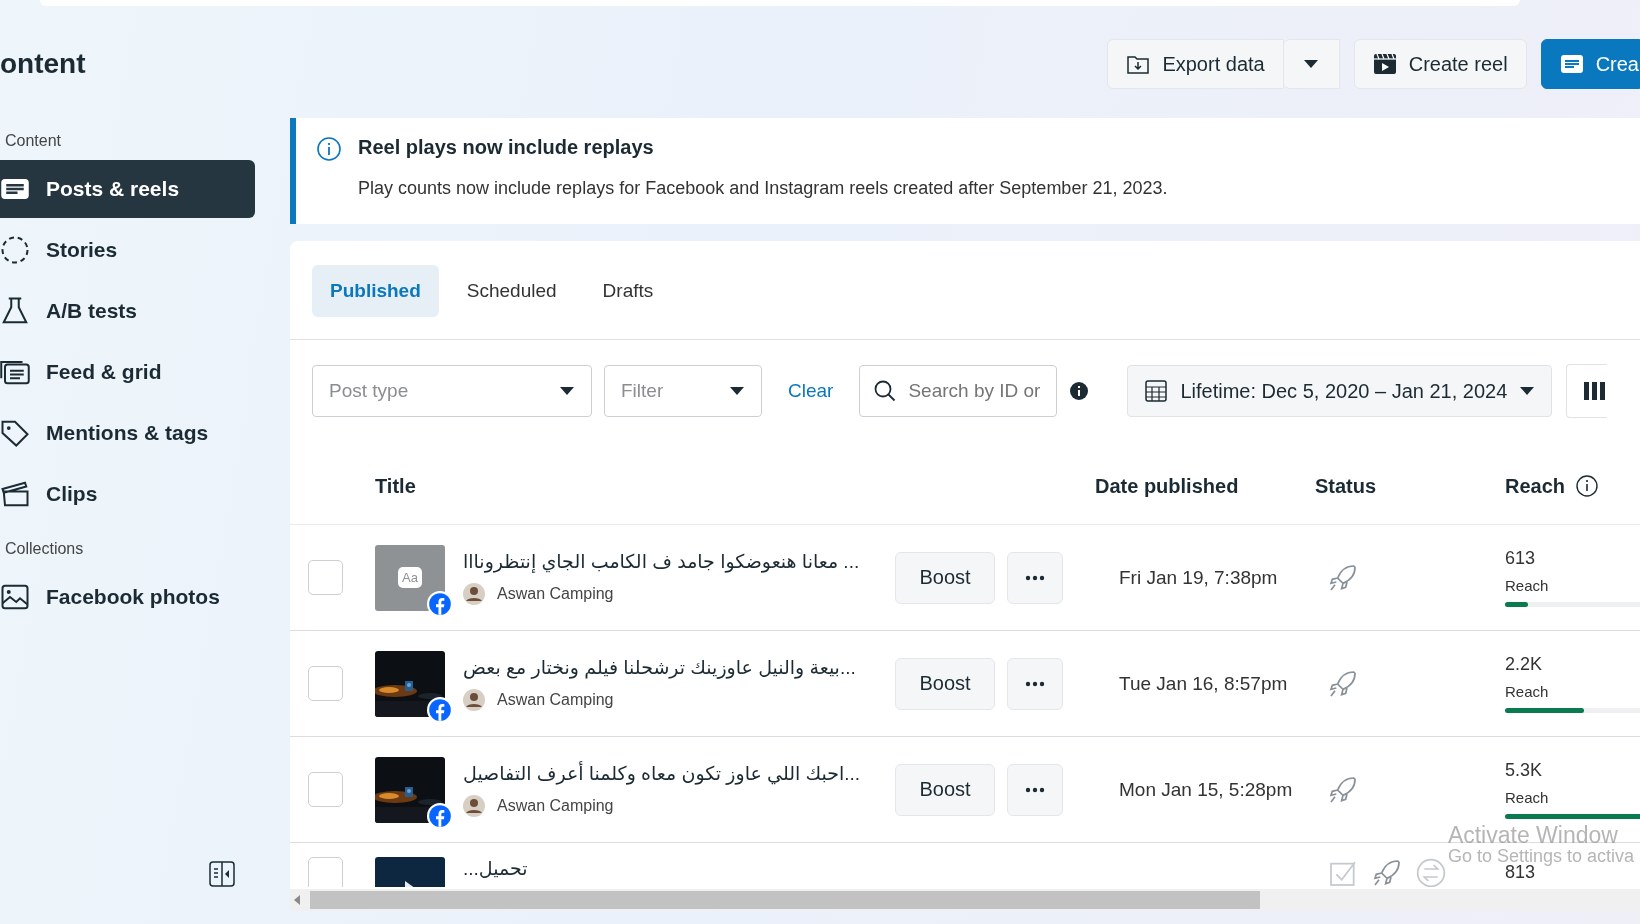 This screenshot has height=924, width=1640. Describe the element at coordinates (127, 372) in the screenshot. I see `sidebar-item: Feed & grid` at that location.